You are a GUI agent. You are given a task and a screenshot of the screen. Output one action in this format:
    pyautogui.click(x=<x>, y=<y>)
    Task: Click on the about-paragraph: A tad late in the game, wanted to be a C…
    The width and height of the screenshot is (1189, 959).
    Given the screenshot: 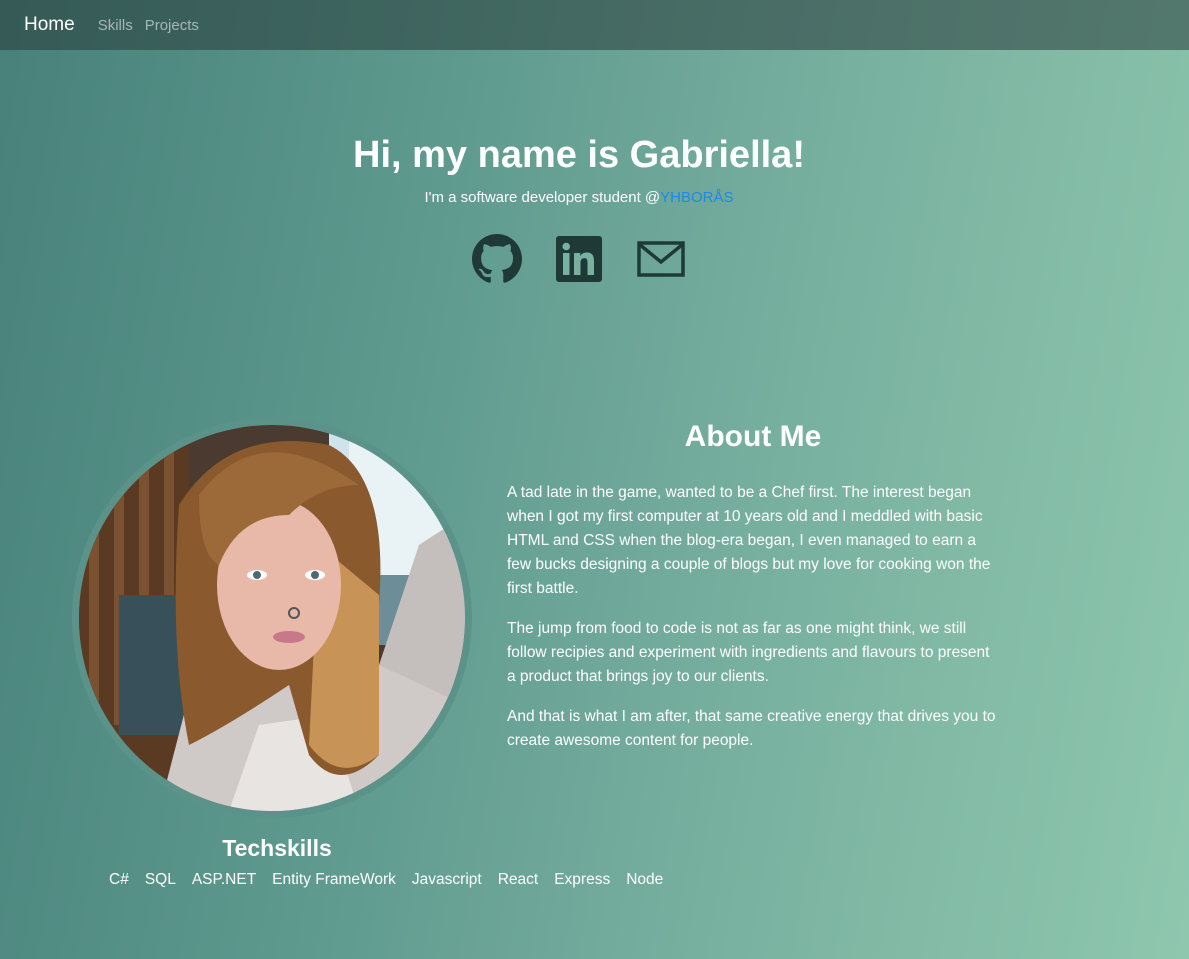 What is the action you would take?
    pyautogui.click(x=749, y=540)
    